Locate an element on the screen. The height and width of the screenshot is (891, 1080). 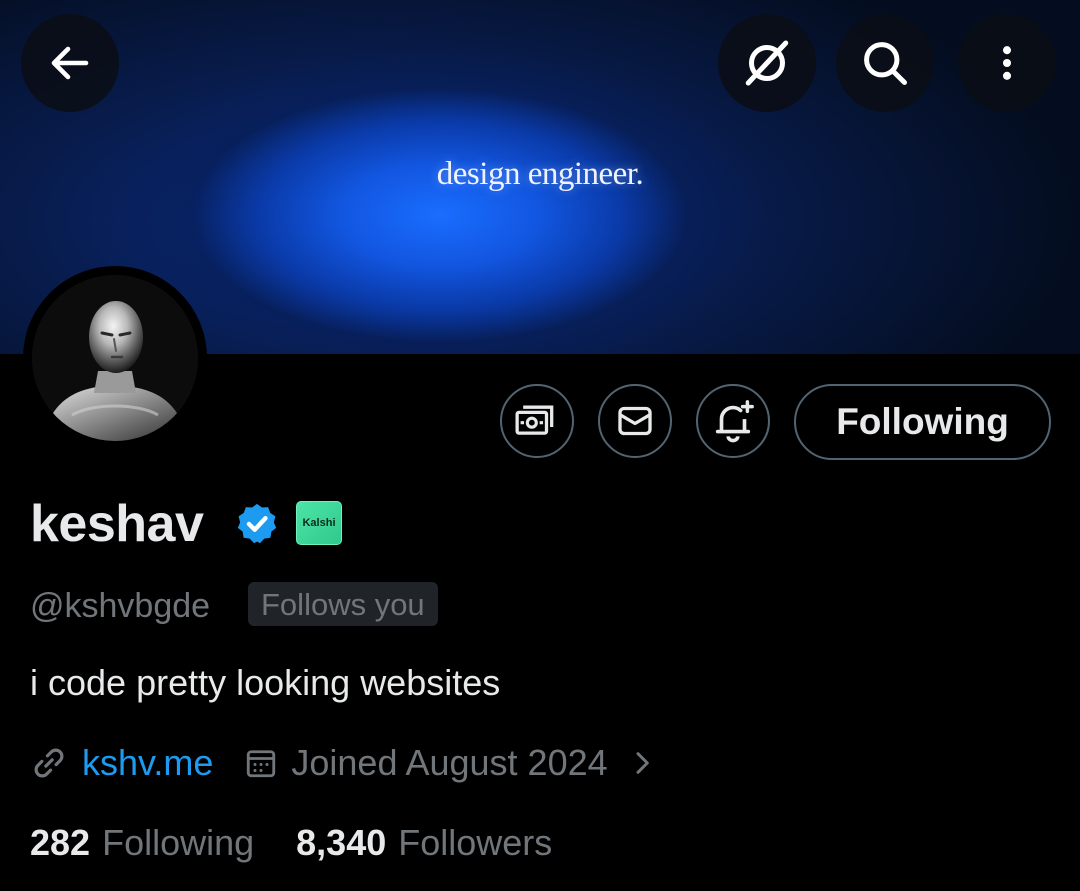
back-button is located at coordinates (70, 63).